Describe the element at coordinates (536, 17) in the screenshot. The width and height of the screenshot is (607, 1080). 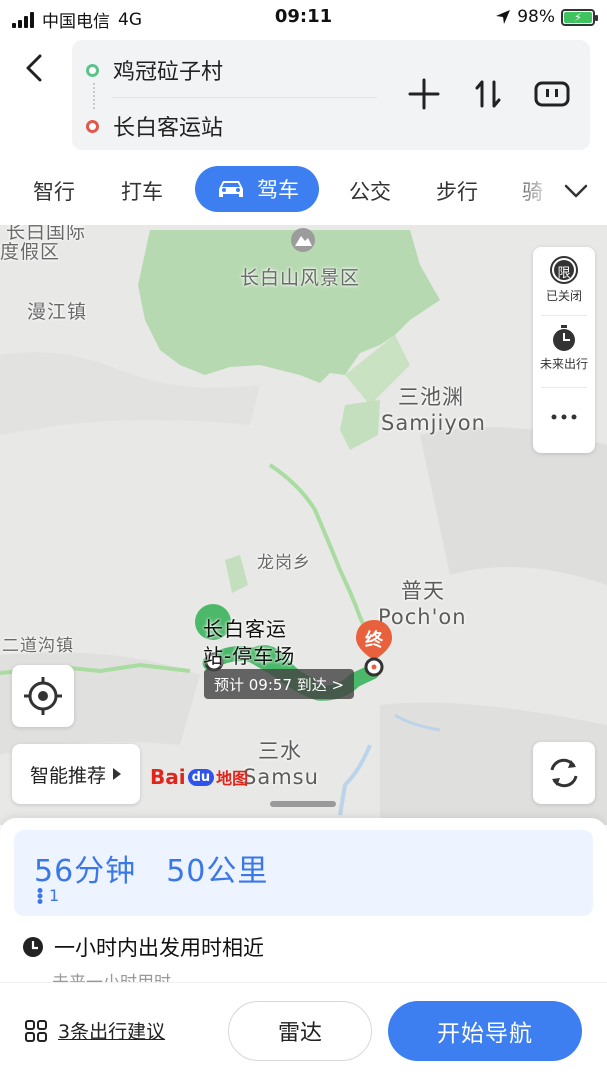
I see `battery-percent: 98%` at that location.